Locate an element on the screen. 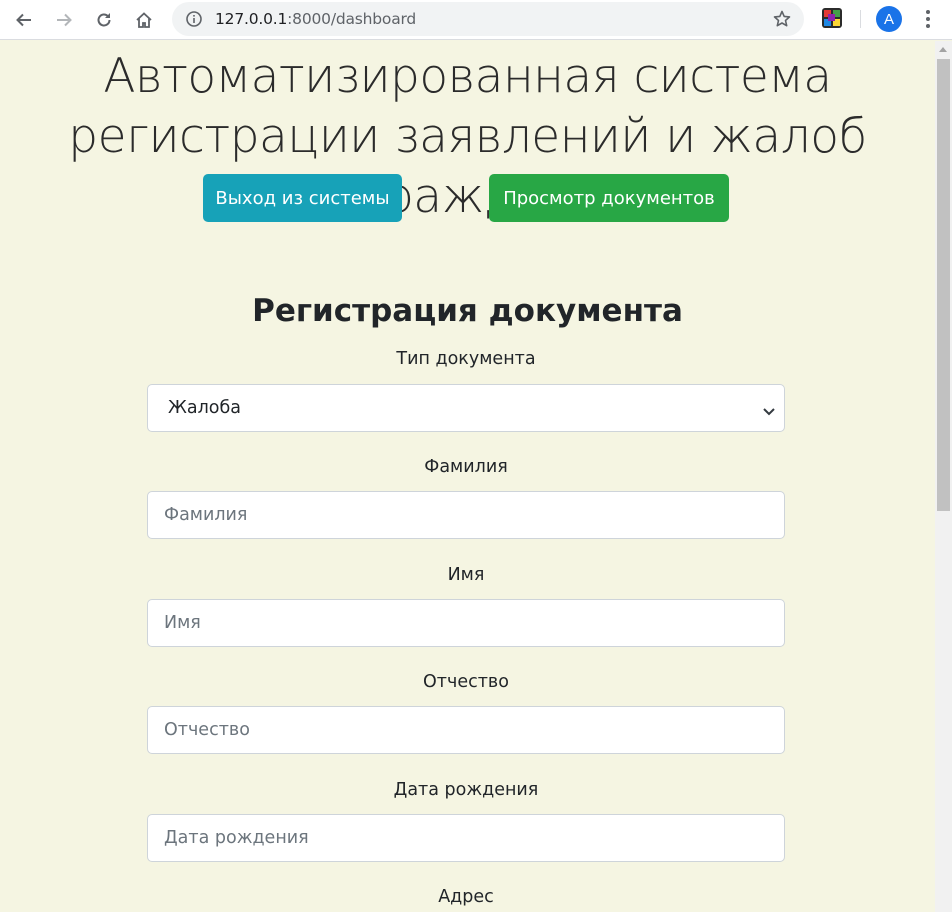 The width and height of the screenshot is (952, 912). star-icon is located at coordinates (782, 21).